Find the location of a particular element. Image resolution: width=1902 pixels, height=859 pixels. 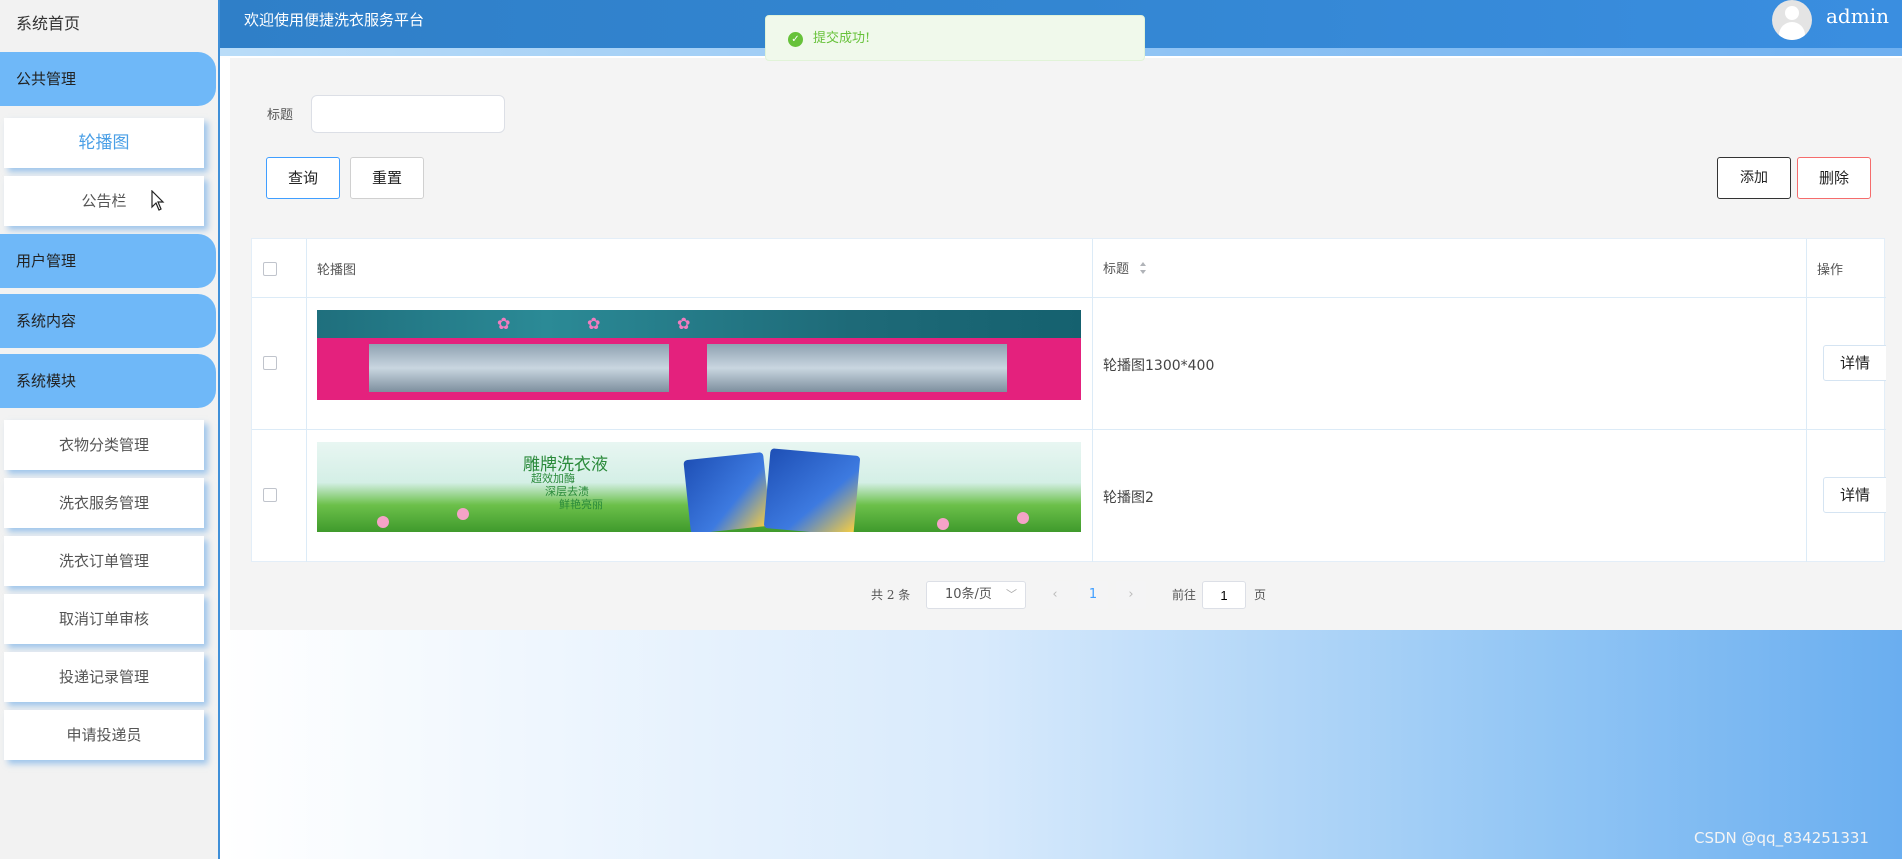

toast-message: 提交成功! is located at coordinates (842, 38).